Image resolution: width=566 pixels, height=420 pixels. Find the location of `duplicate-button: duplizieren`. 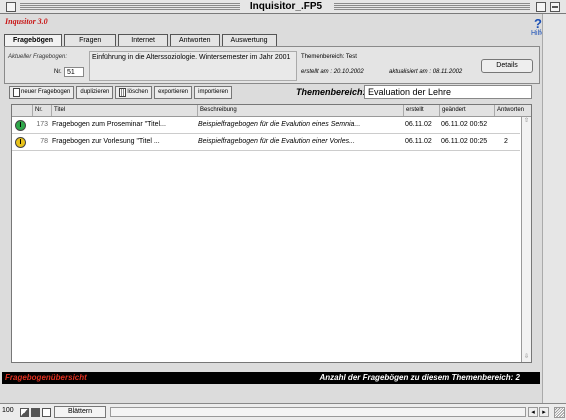

duplicate-button: duplizieren is located at coordinates (95, 92).